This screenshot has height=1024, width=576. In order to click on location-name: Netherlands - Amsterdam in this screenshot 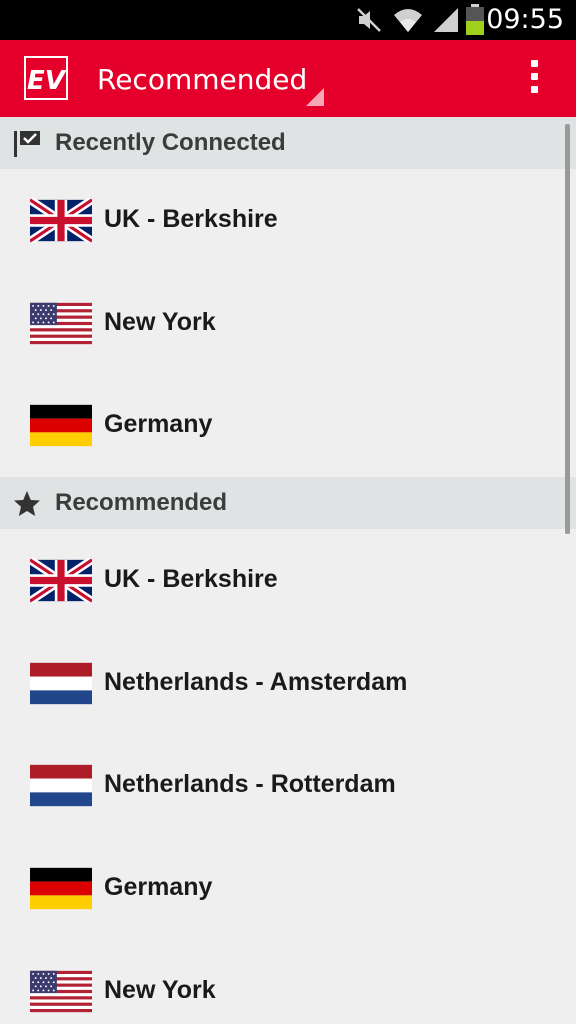, I will do `click(256, 681)`.